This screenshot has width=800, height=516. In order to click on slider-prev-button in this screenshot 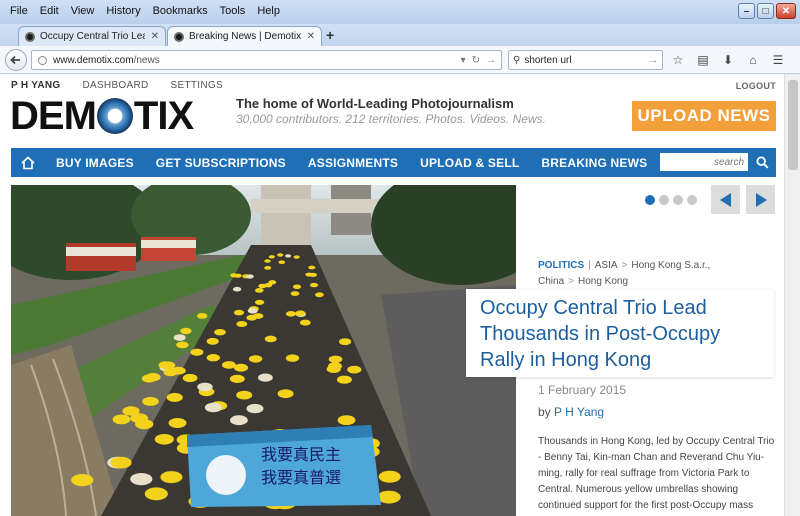, I will do `click(725, 199)`.